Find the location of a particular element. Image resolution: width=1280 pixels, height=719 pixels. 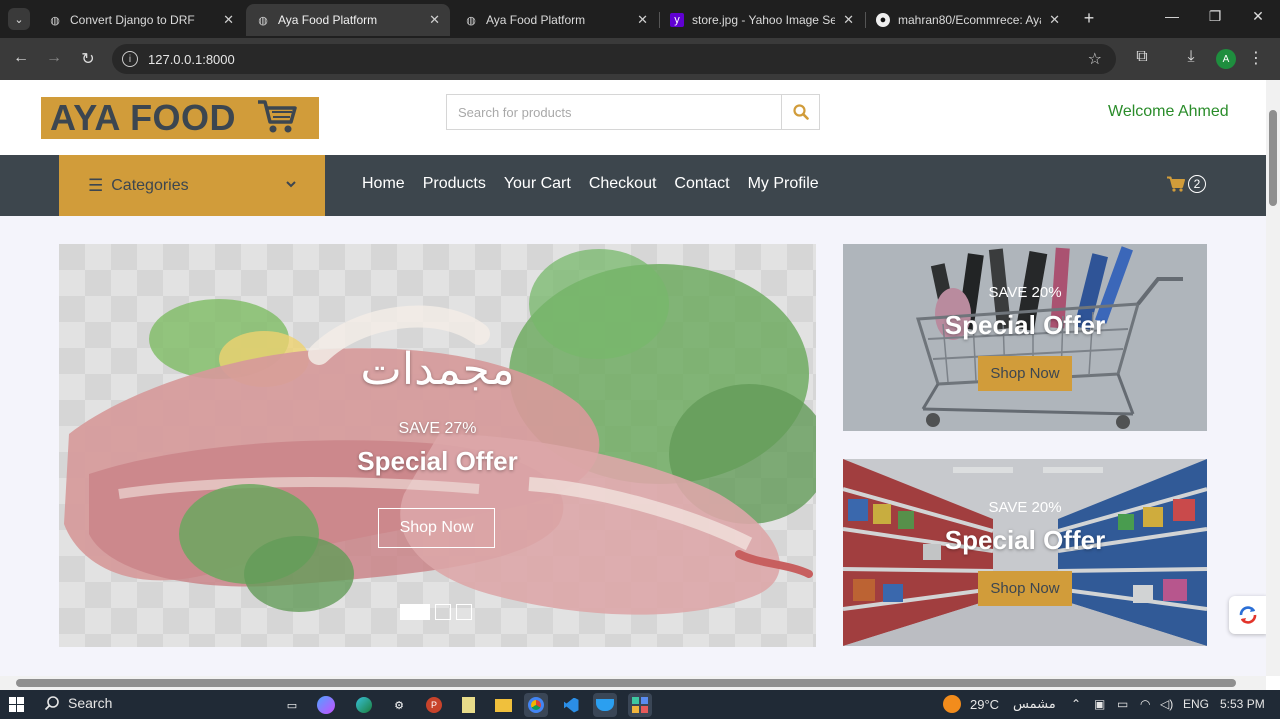

powerpoint-icon: P is located at coordinates (434, 705).